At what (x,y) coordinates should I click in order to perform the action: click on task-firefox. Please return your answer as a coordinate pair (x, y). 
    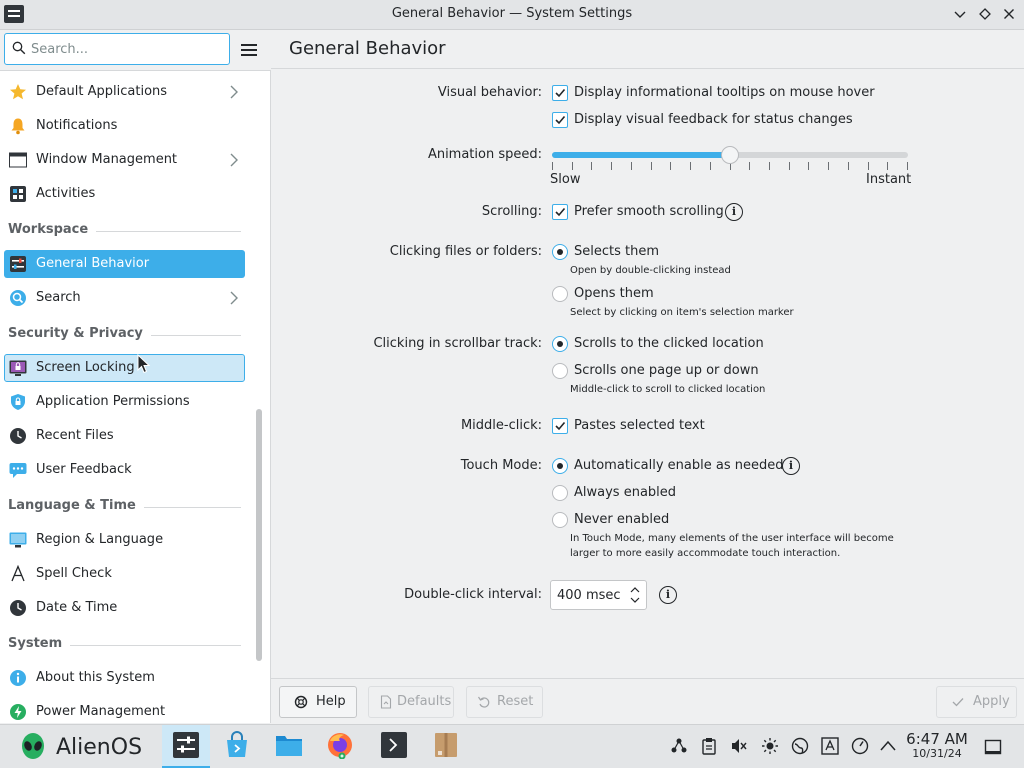
    Looking at the image, I should click on (340, 746).